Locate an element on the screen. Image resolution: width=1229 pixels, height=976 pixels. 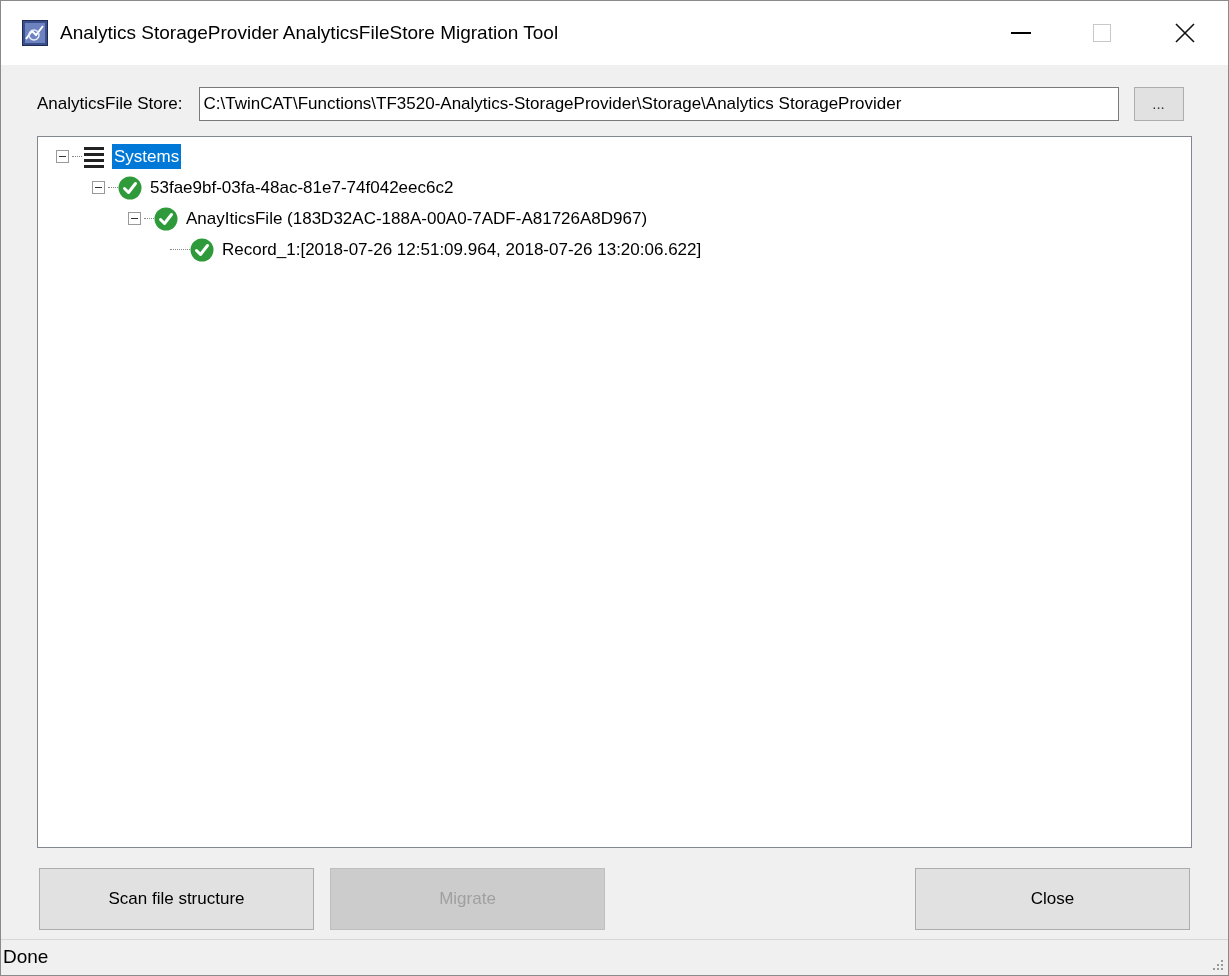
list-icon is located at coordinates (94, 156).